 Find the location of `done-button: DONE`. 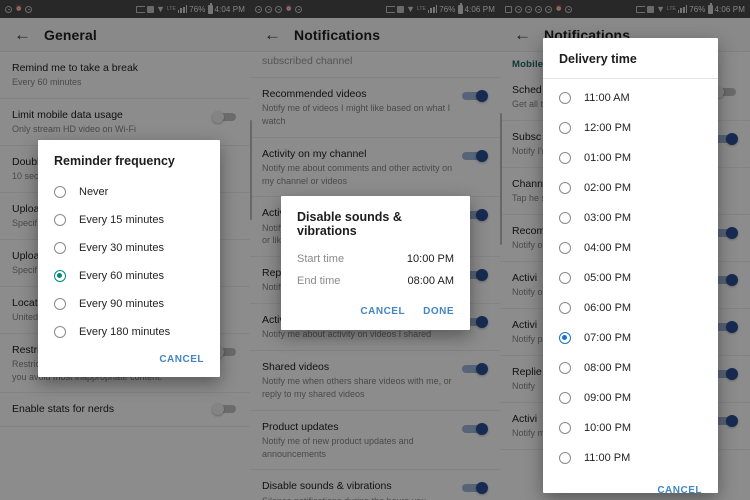

done-button: DONE is located at coordinates (438, 311).